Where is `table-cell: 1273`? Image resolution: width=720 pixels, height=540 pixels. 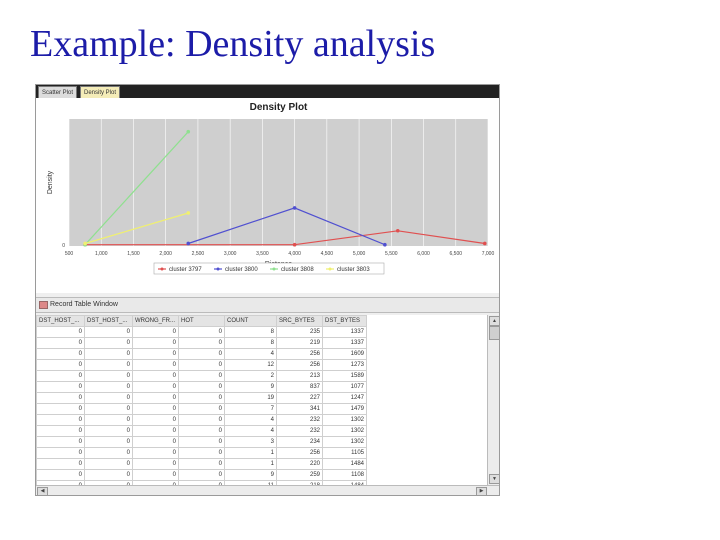 table-cell: 1273 is located at coordinates (344, 365).